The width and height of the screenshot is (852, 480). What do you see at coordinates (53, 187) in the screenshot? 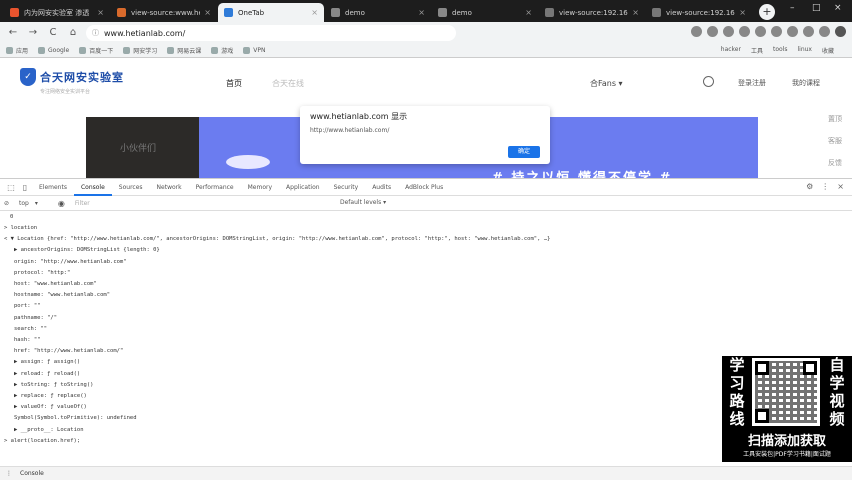
I see `devtools-tab: Elements` at bounding box center [53, 187].